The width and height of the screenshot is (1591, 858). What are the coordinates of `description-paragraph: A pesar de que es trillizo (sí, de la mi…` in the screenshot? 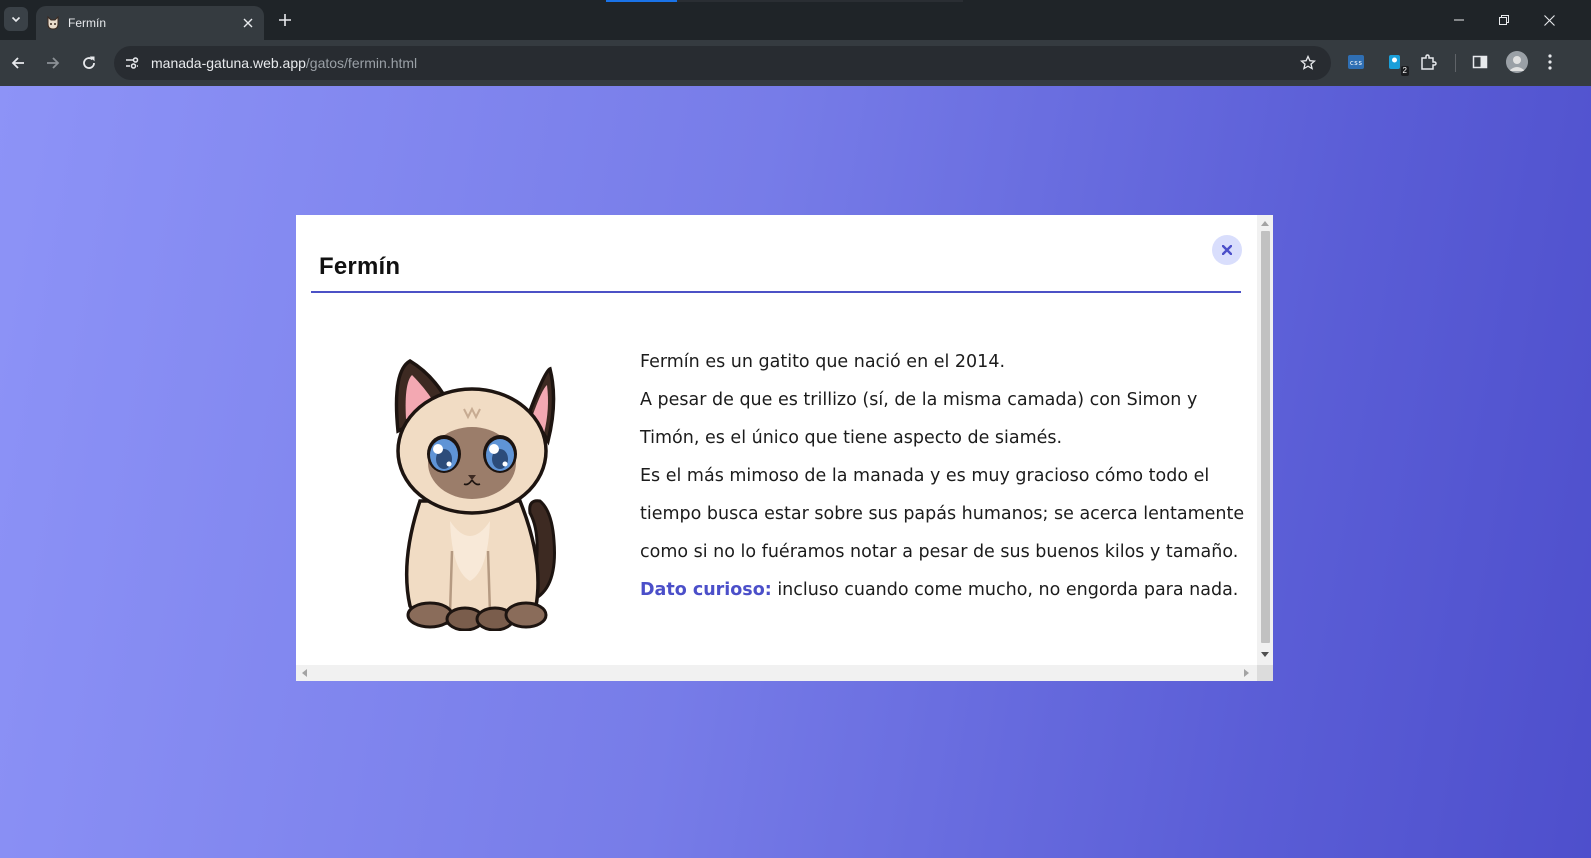 It's located at (919, 419).